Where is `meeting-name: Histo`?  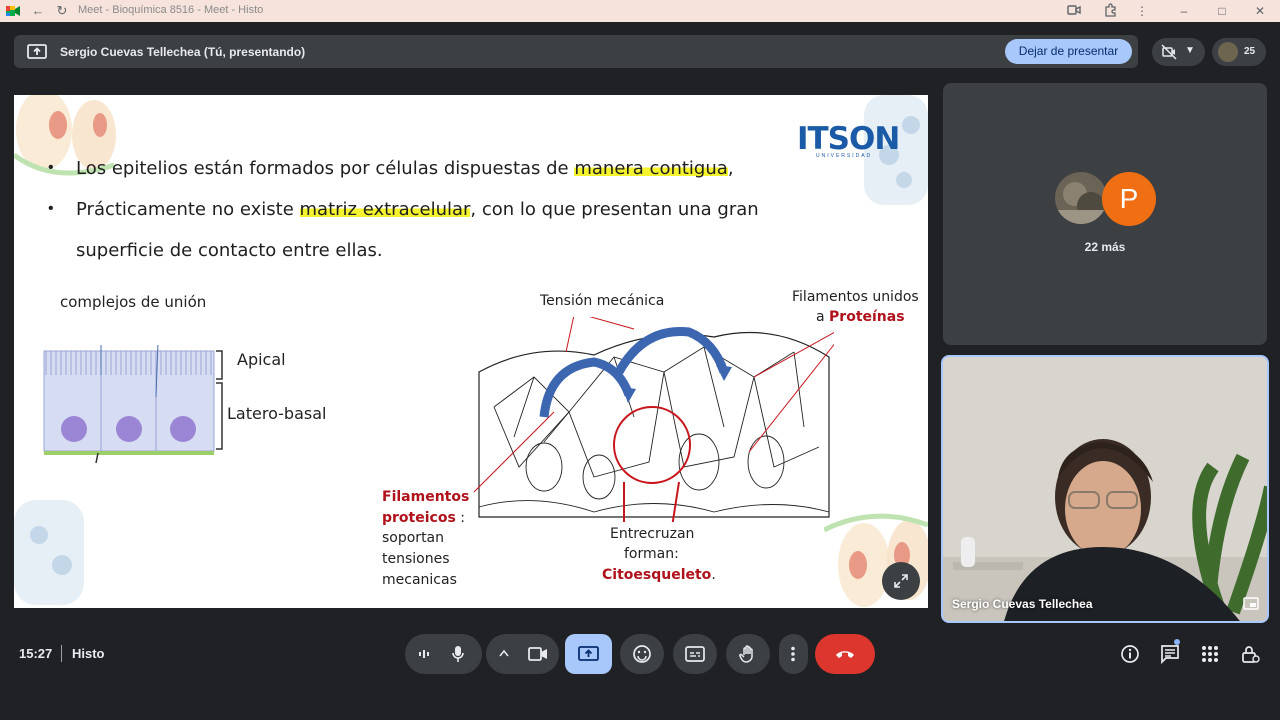 meeting-name: Histo is located at coordinates (88, 653).